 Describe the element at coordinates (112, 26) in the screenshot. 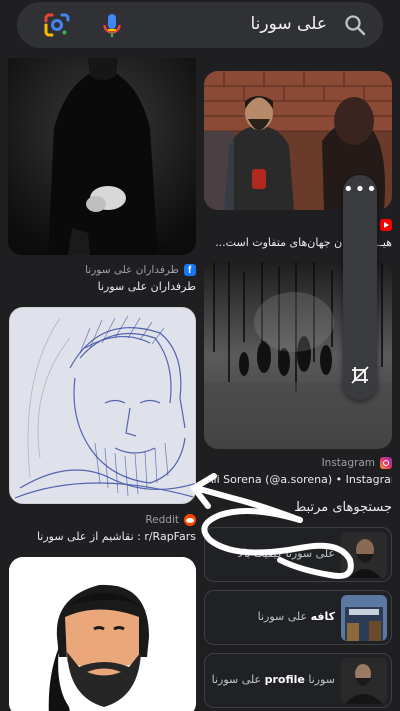

I see `microphone-icon` at that location.